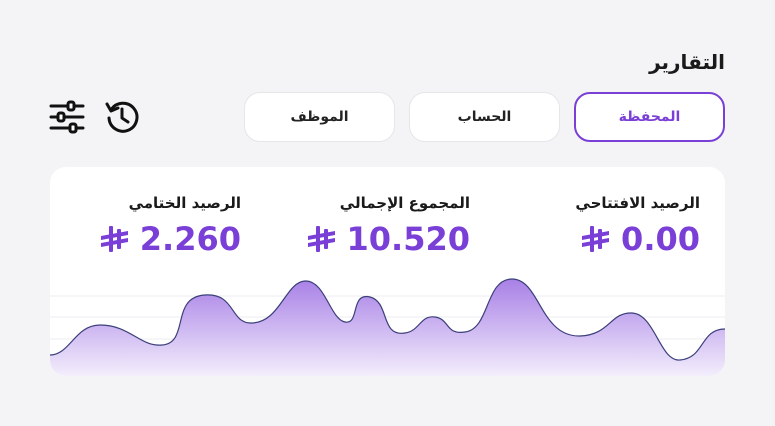  What do you see at coordinates (184, 203) in the screenshot?
I see `stat-label: الرصيد الختامي` at bounding box center [184, 203].